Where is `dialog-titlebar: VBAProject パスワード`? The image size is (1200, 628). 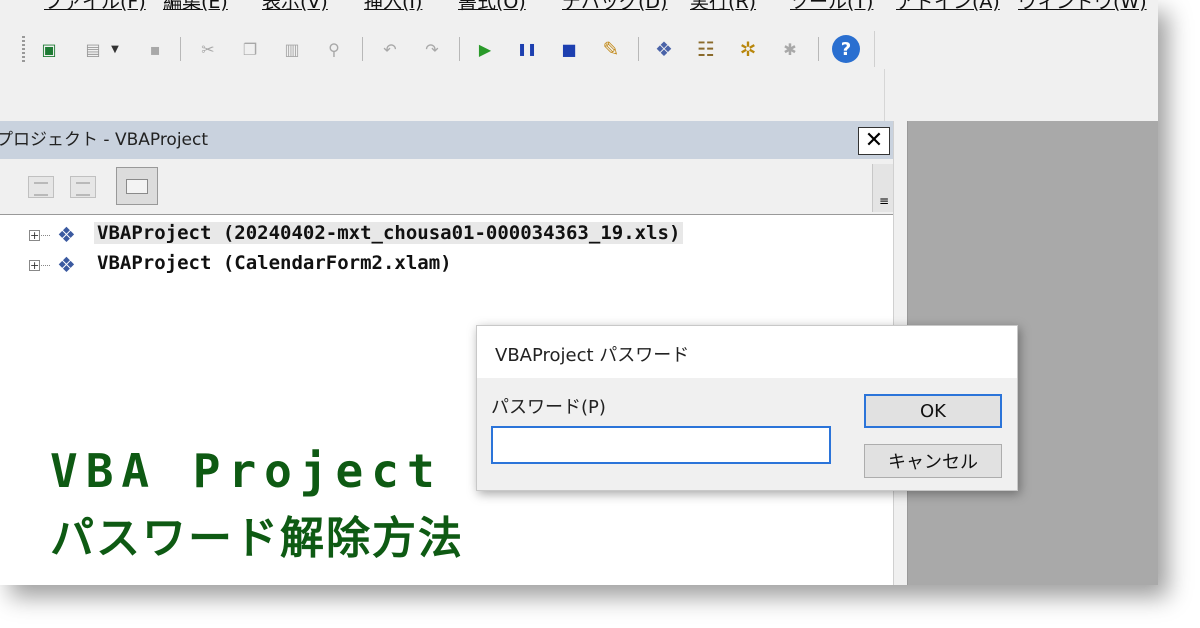
dialog-titlebar: VBAProject パスワード is located at coordinates (747, 352).